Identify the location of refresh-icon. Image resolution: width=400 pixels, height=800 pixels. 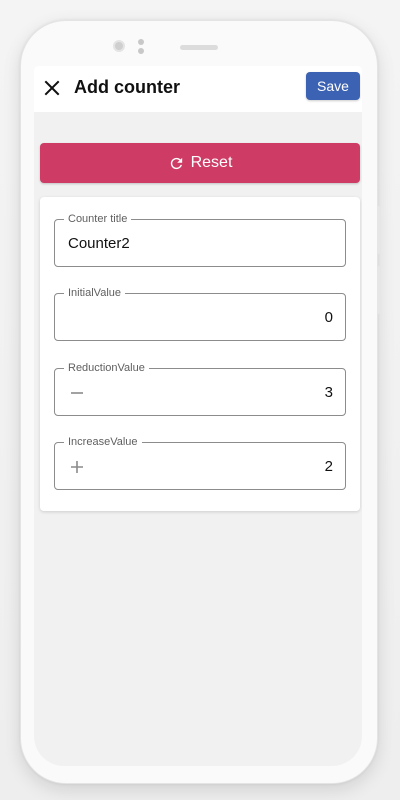
(176, 163).